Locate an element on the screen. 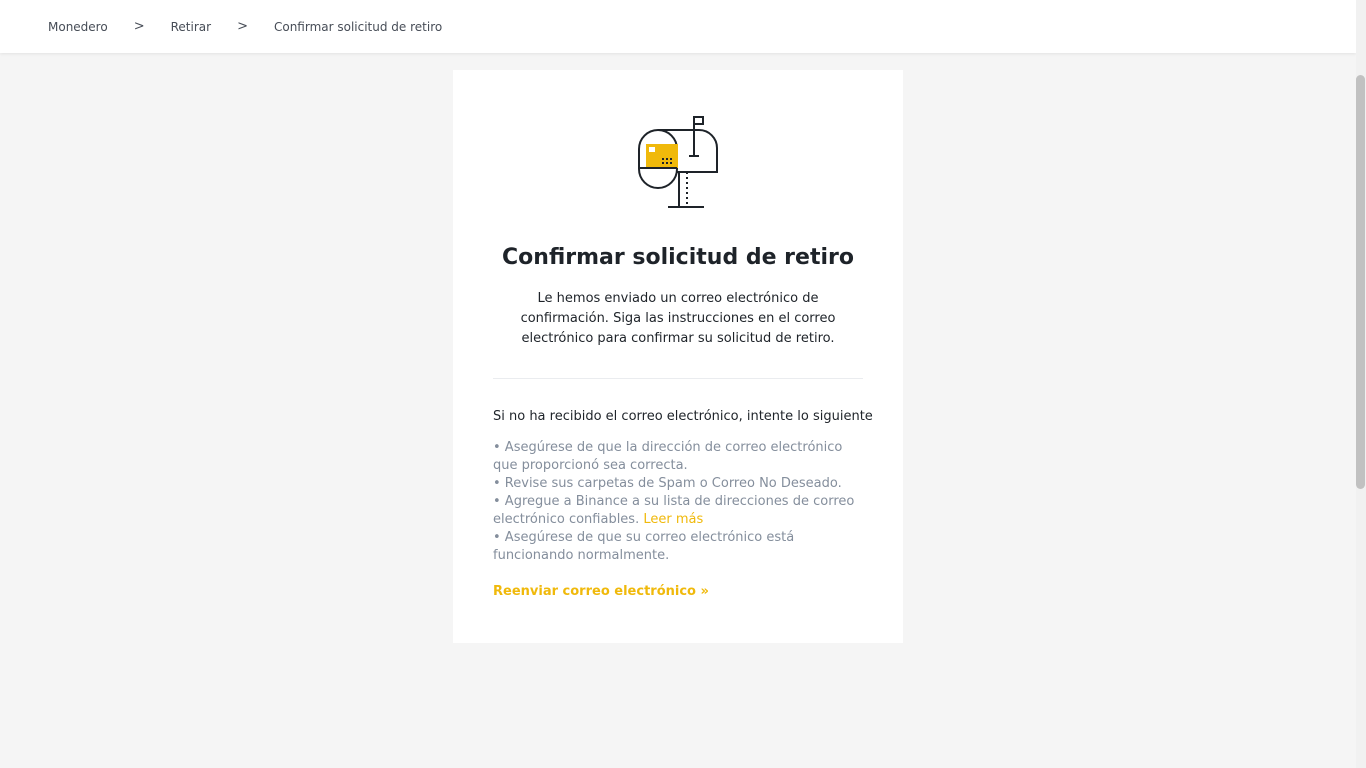 This screenshot has width=1366, height=768. breadcrumb-item-withdraw: Retirar is located at coordinates (191, 27).